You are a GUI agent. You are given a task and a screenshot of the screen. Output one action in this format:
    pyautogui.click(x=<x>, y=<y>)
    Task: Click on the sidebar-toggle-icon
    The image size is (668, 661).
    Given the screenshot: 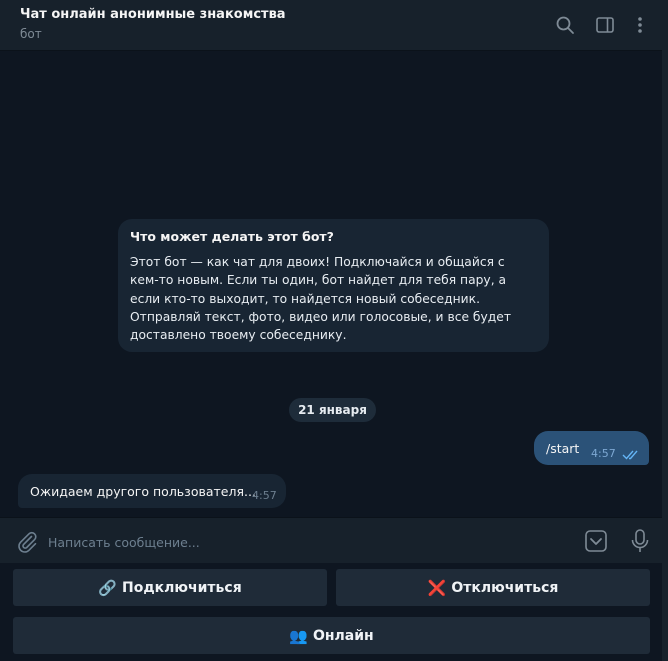 What is the action you would take?
    pyautogui.click(x=605, y=25)
    